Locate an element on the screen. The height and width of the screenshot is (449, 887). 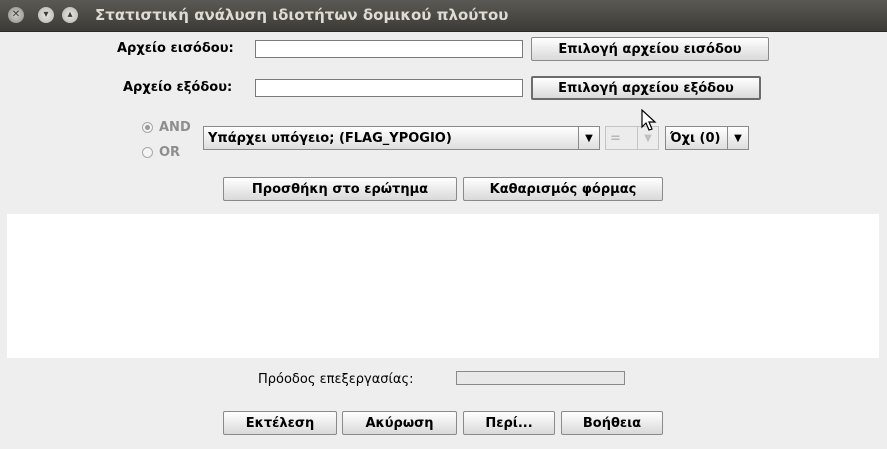
minimize-window-icon: ▾ is located at coordinates (46, 15).